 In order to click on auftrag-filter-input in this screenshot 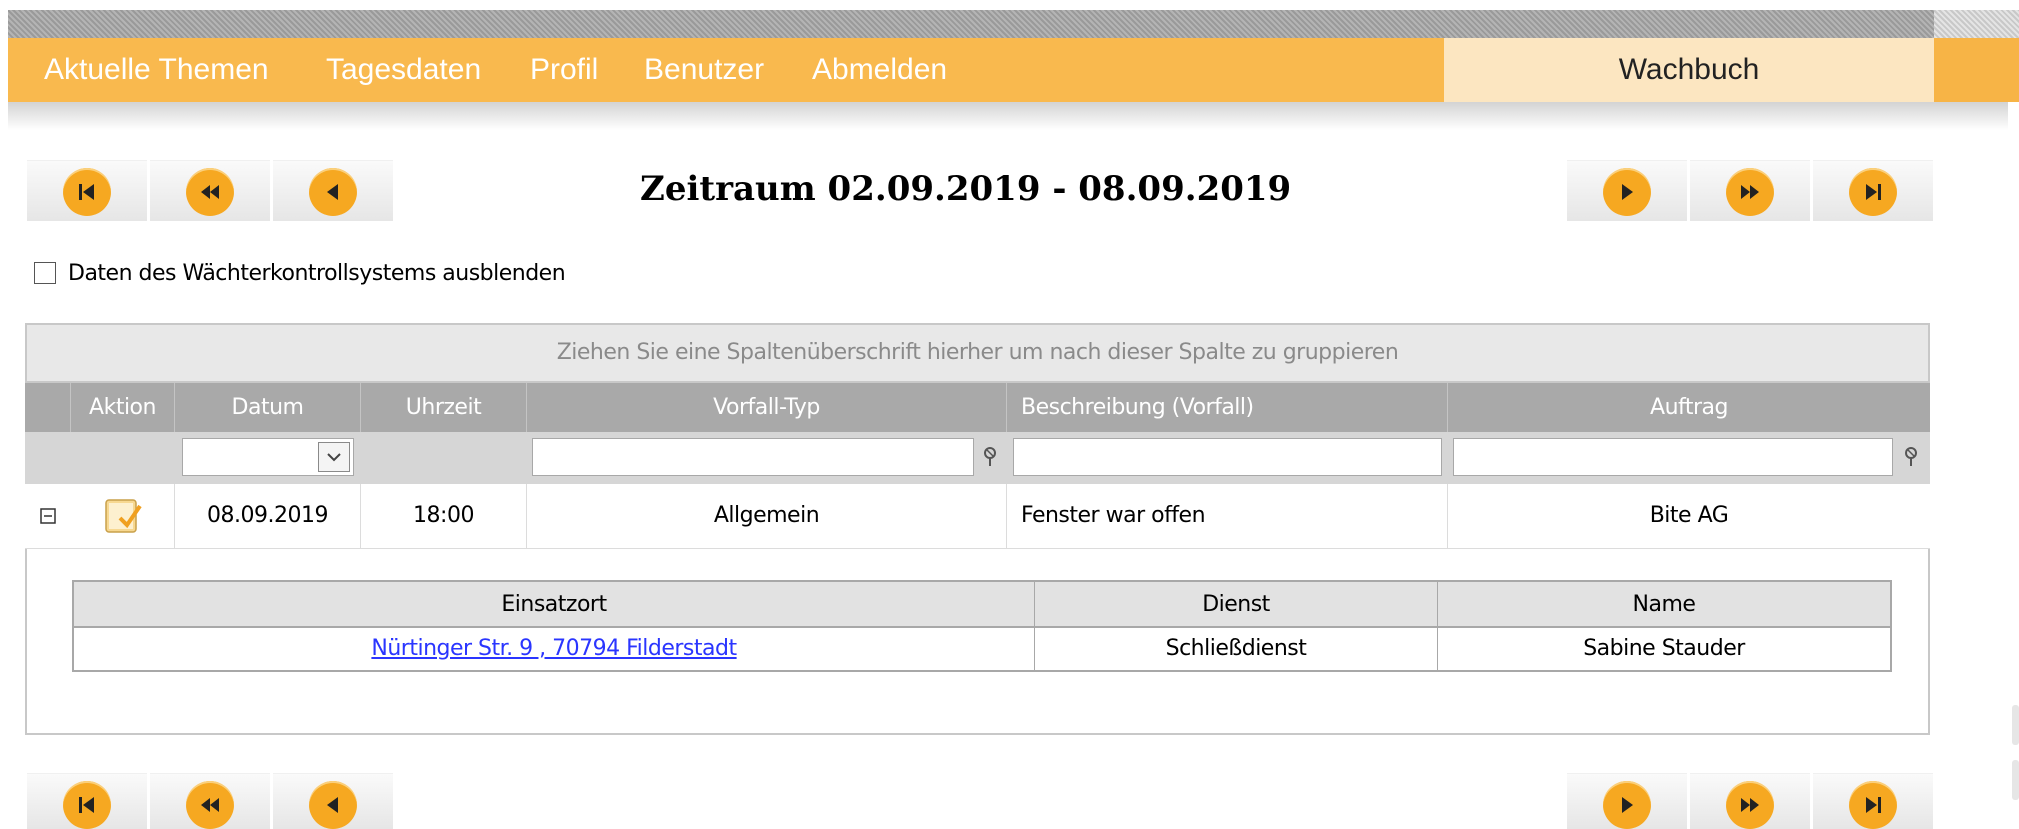, I will do `click(1673, 457)`.